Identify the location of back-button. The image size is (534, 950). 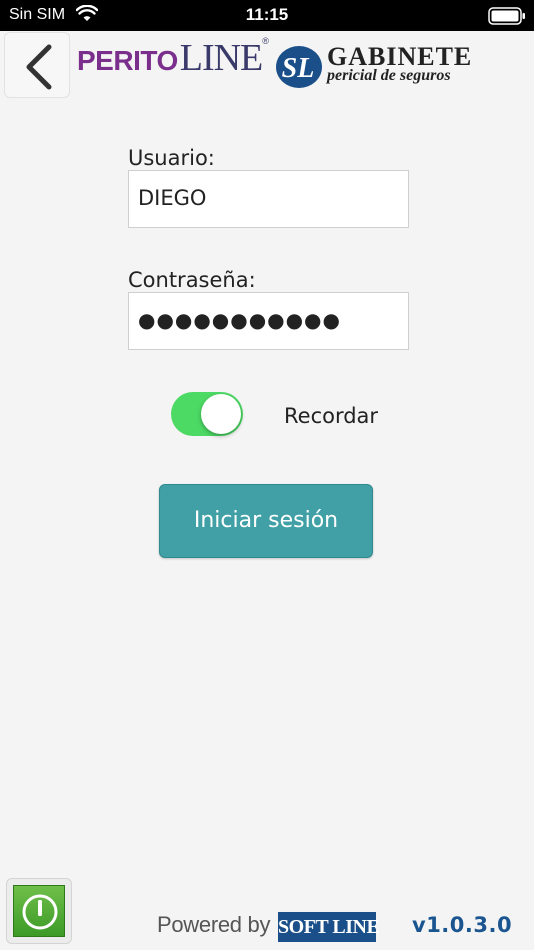
(37, 65).